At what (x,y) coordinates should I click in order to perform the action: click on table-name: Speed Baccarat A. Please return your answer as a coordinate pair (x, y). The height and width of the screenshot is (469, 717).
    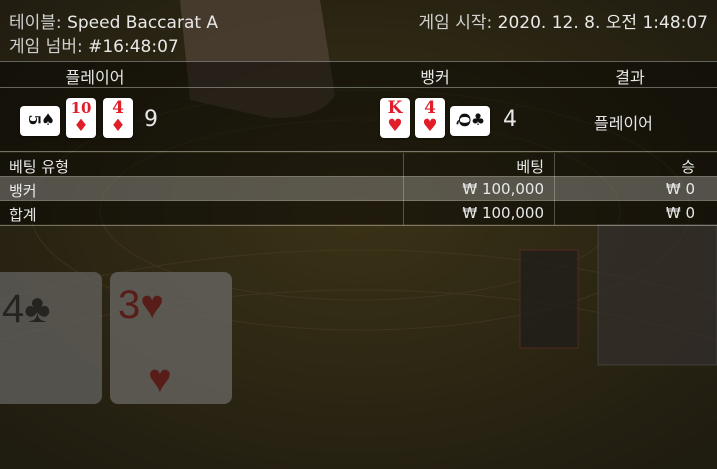
    Looking at the image, I should click on (143, 23).